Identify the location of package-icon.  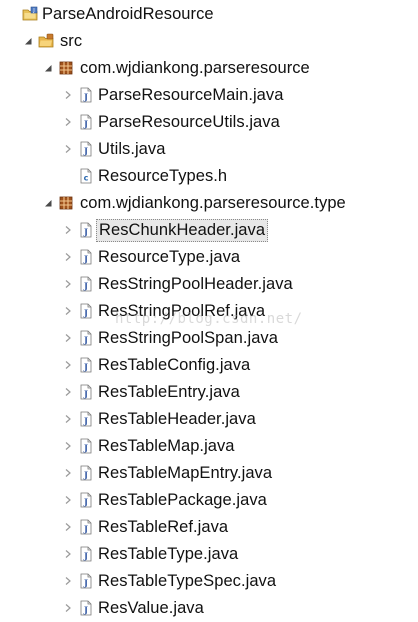
(66, 68).